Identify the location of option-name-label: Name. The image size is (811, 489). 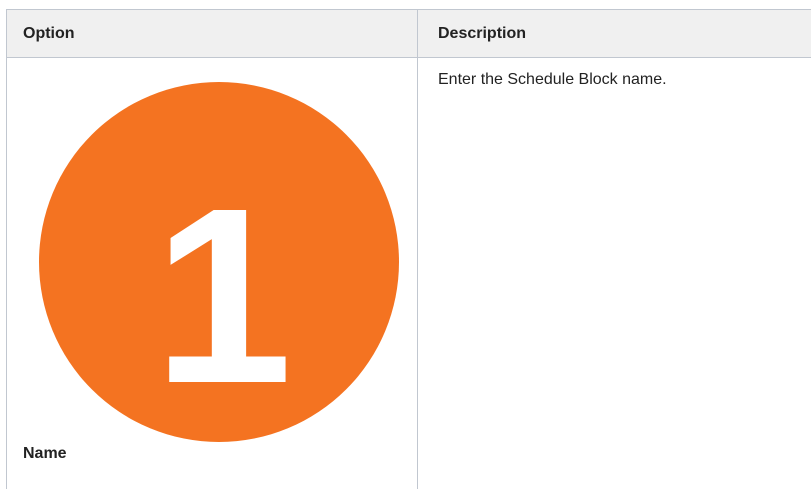
(45, 453).